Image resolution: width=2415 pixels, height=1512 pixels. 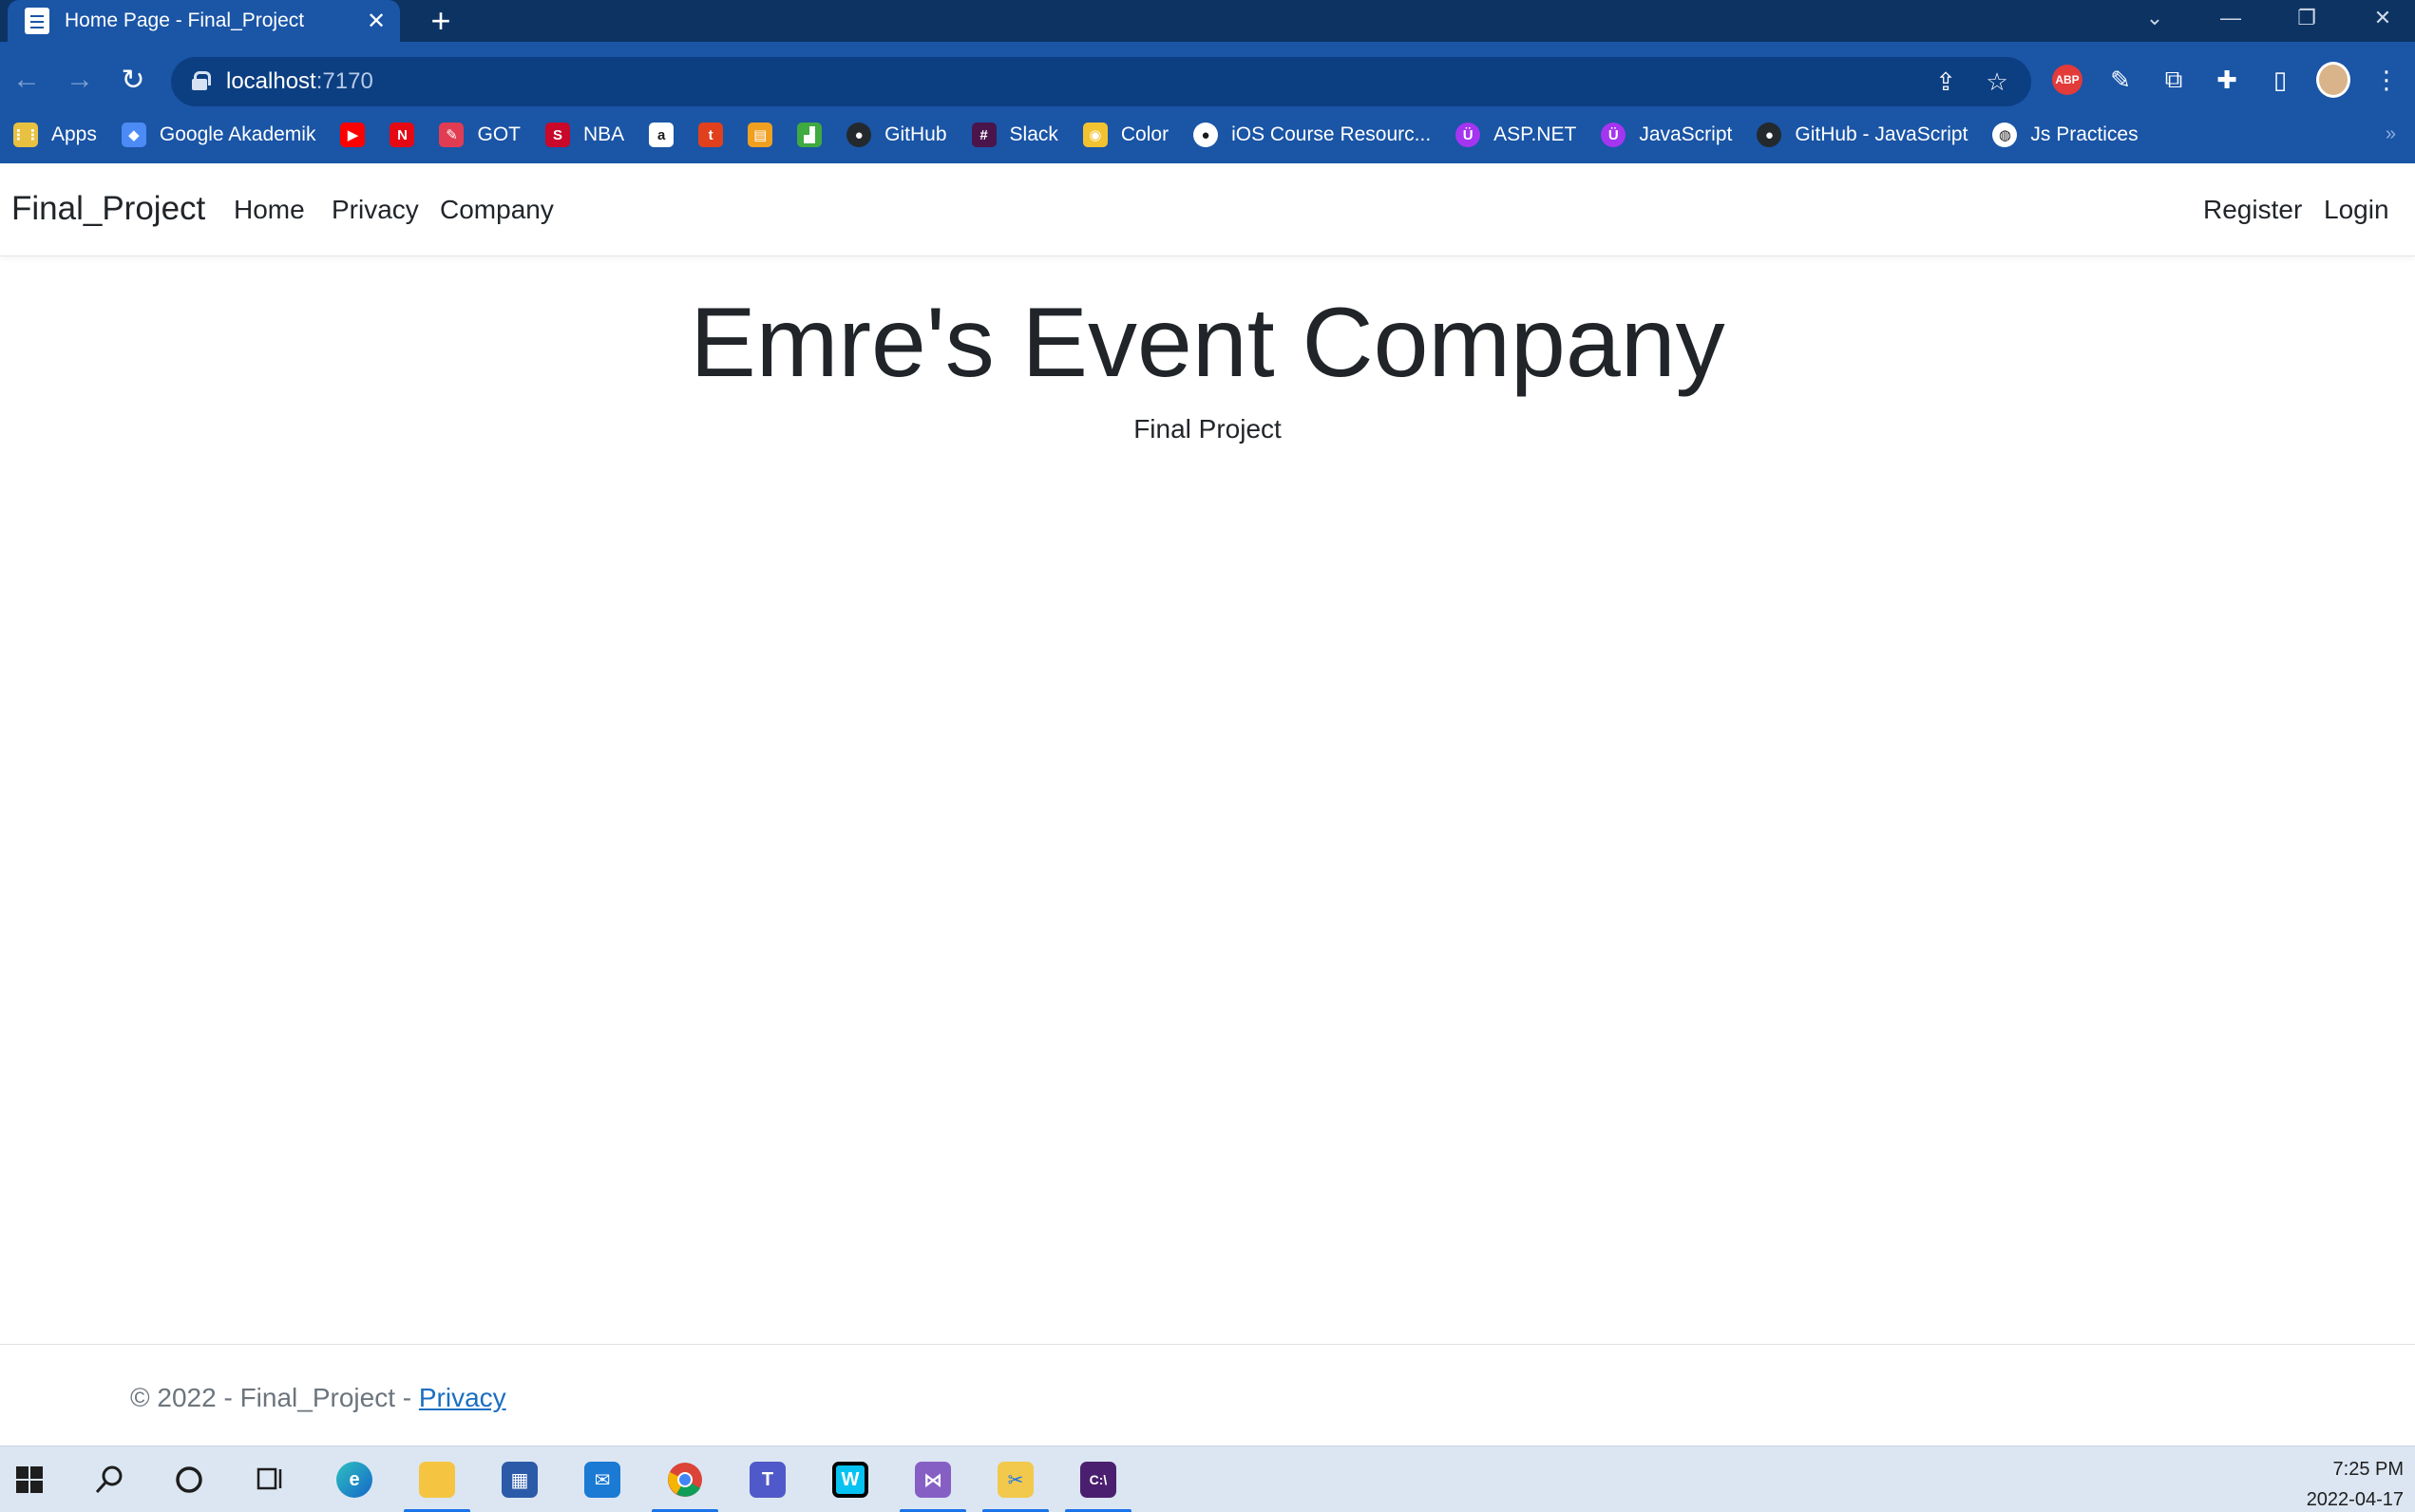 I want to click on bookmark-star-icon: ☆, so click(x=1997, y=81).